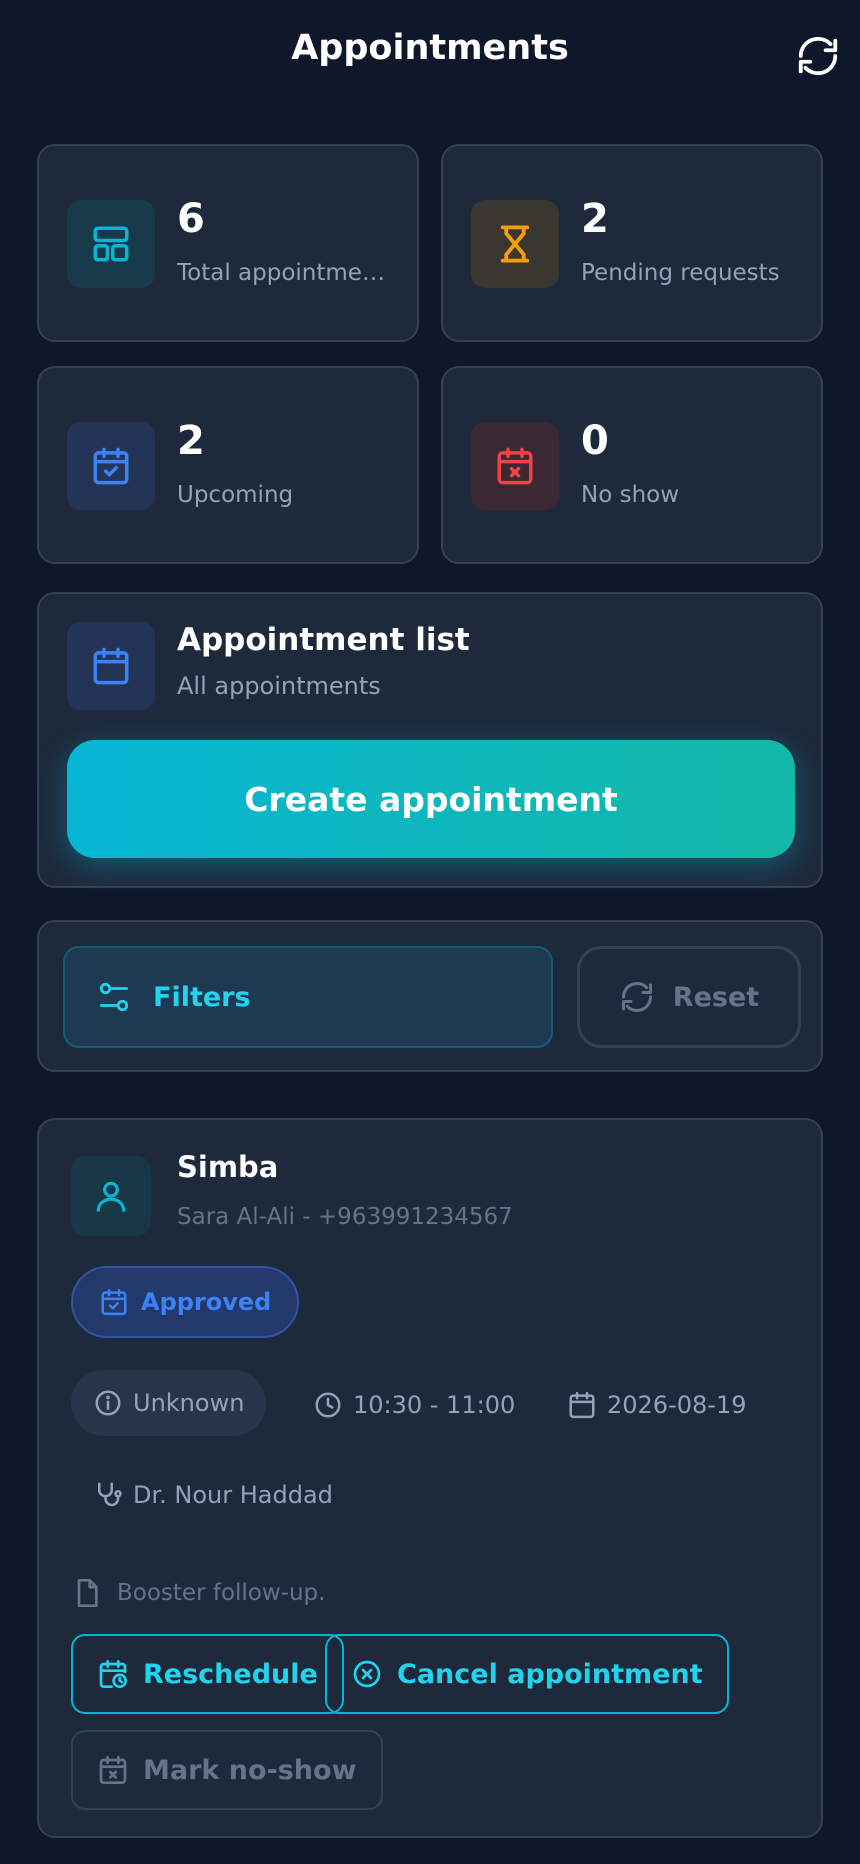 The image size is (860, 1864). I want to click on appointment-list-title: Appointment list, so click(323, 640).